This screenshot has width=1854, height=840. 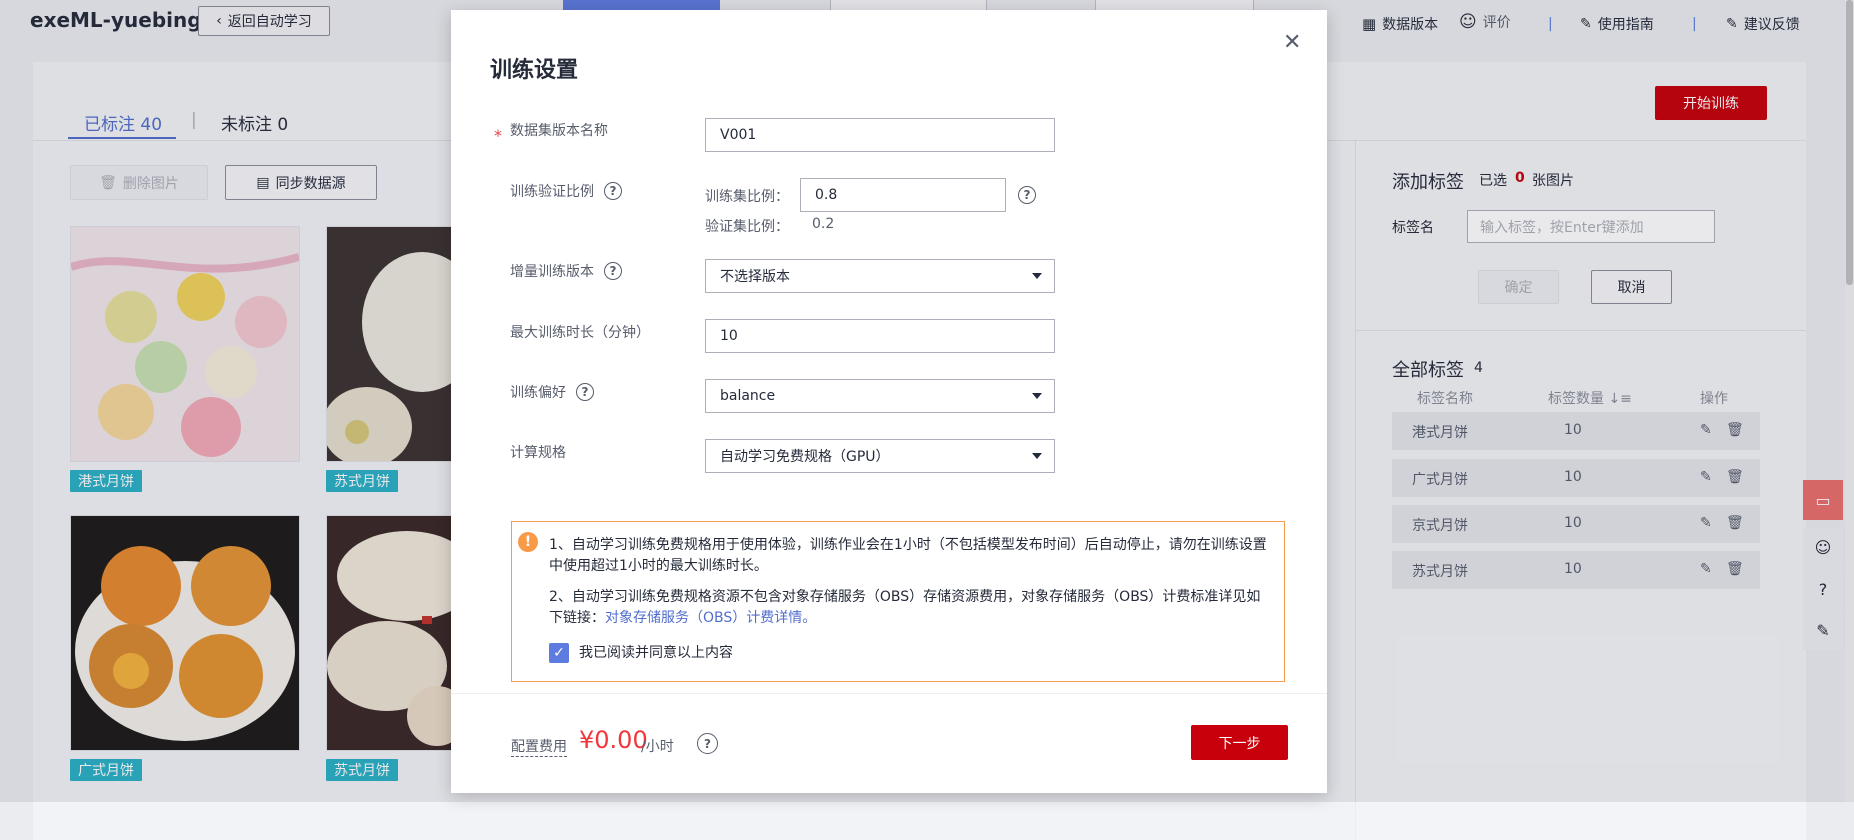 What do you see at coordinates (552, 272) in the screenshot?
I see `incremental-version-label-text: 增量训练版本` at bounding box center [552, 272].